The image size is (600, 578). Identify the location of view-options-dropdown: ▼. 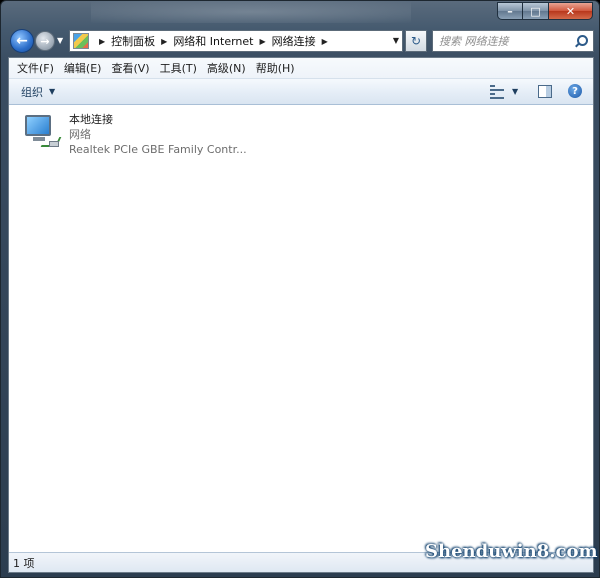
(515, 91).